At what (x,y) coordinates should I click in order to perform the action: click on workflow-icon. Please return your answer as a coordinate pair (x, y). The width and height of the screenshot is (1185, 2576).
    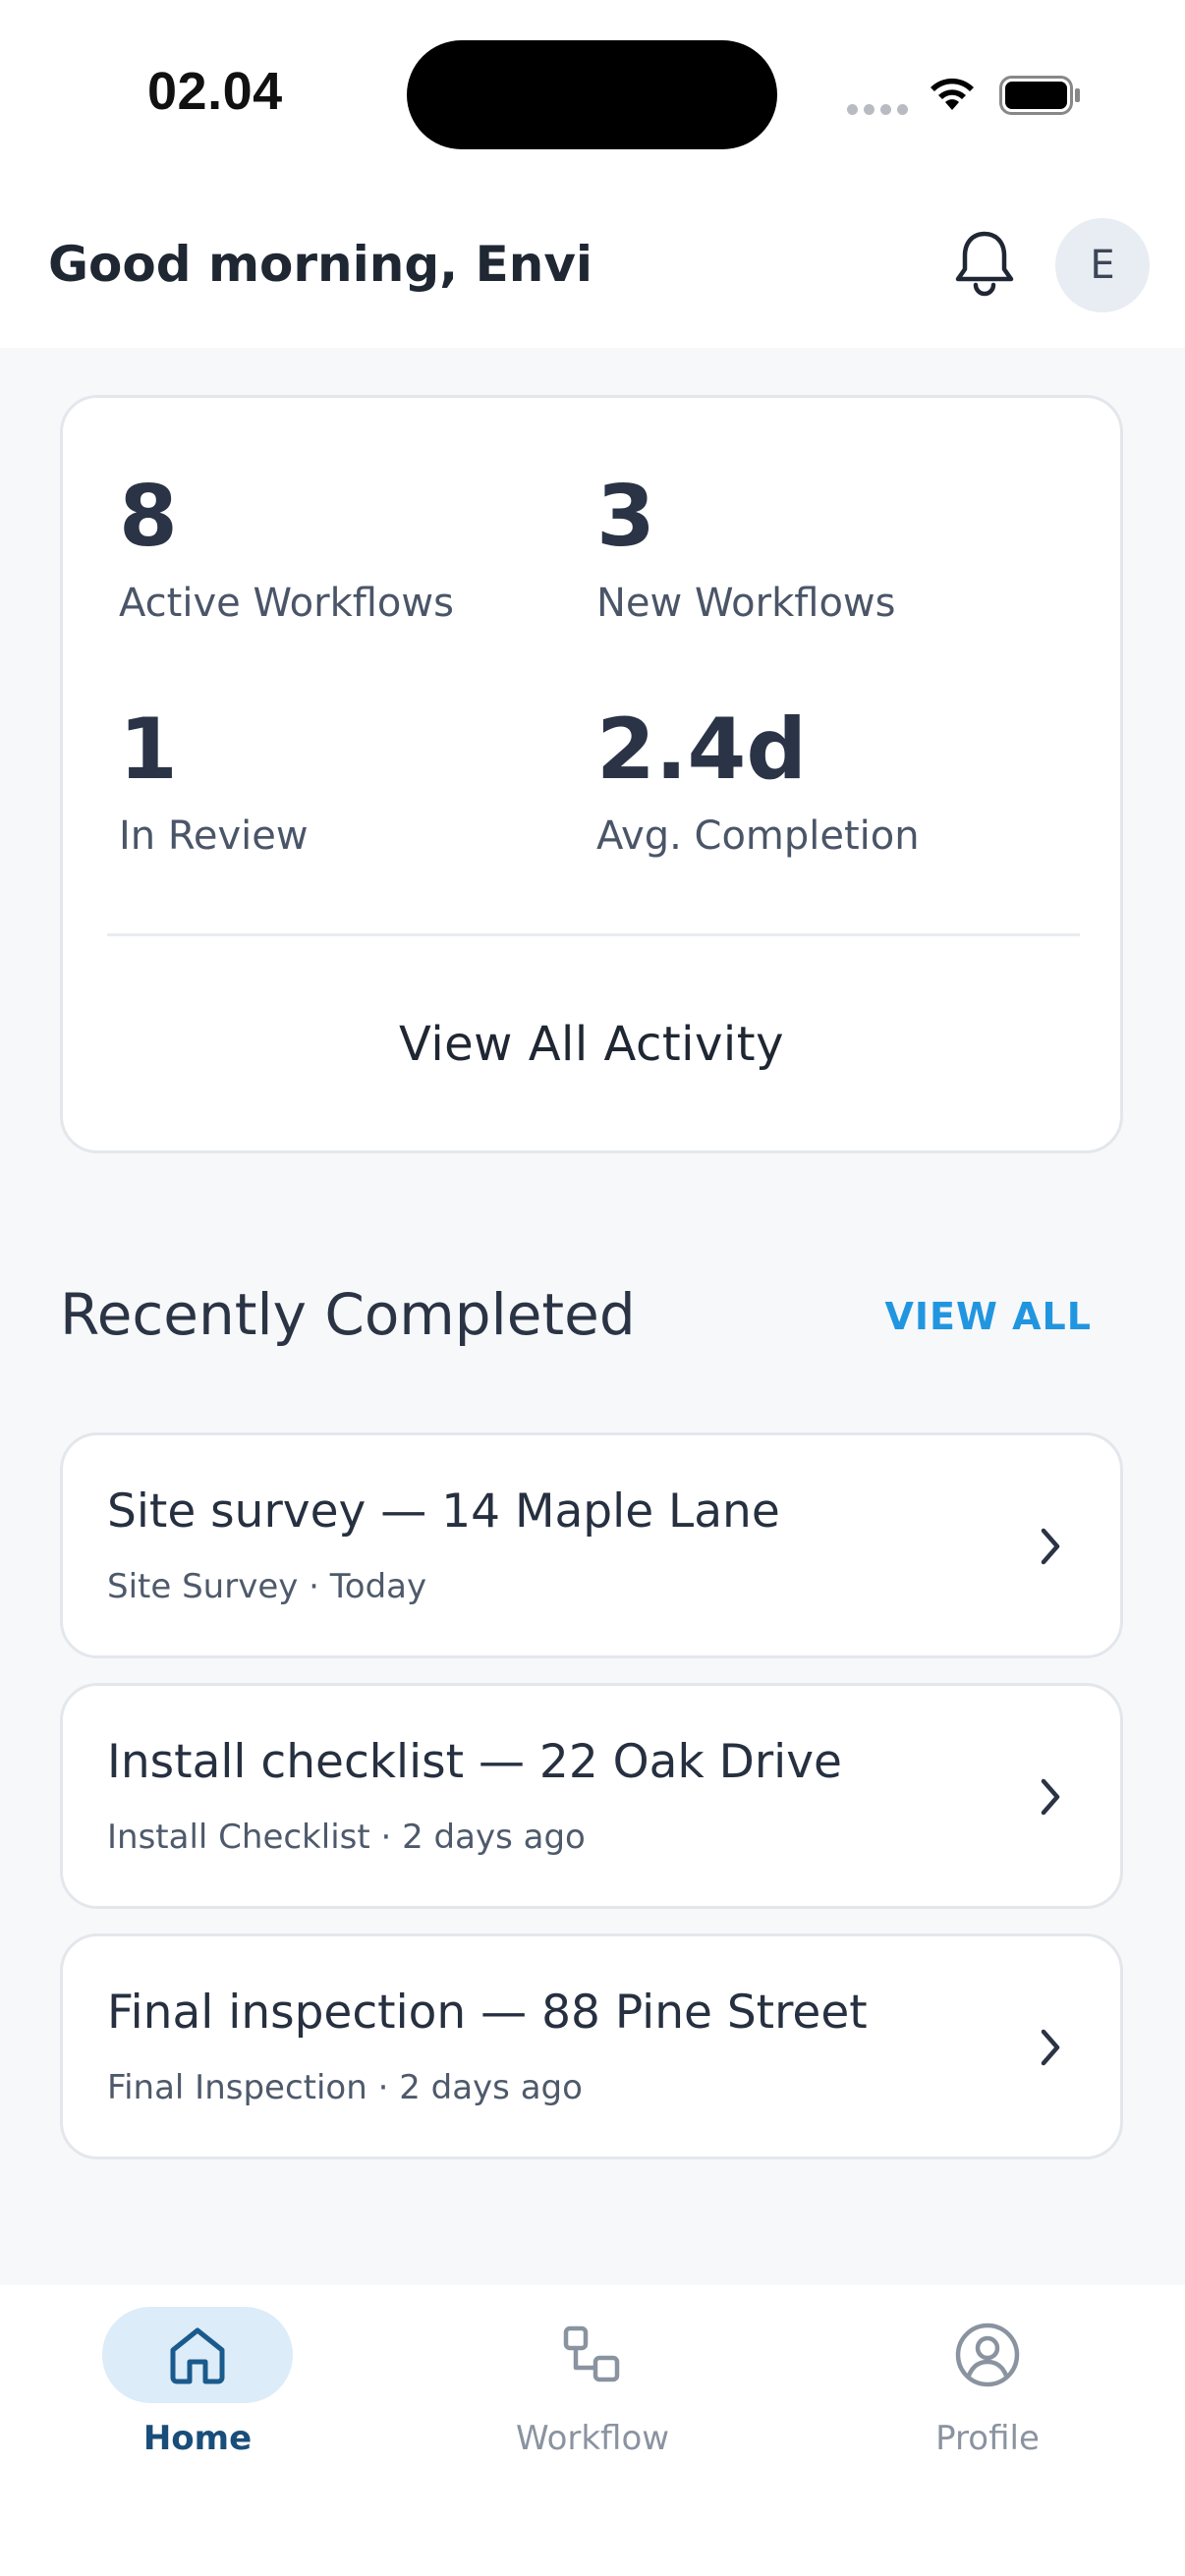
    Looking at the image, I should click on (592, 2353).